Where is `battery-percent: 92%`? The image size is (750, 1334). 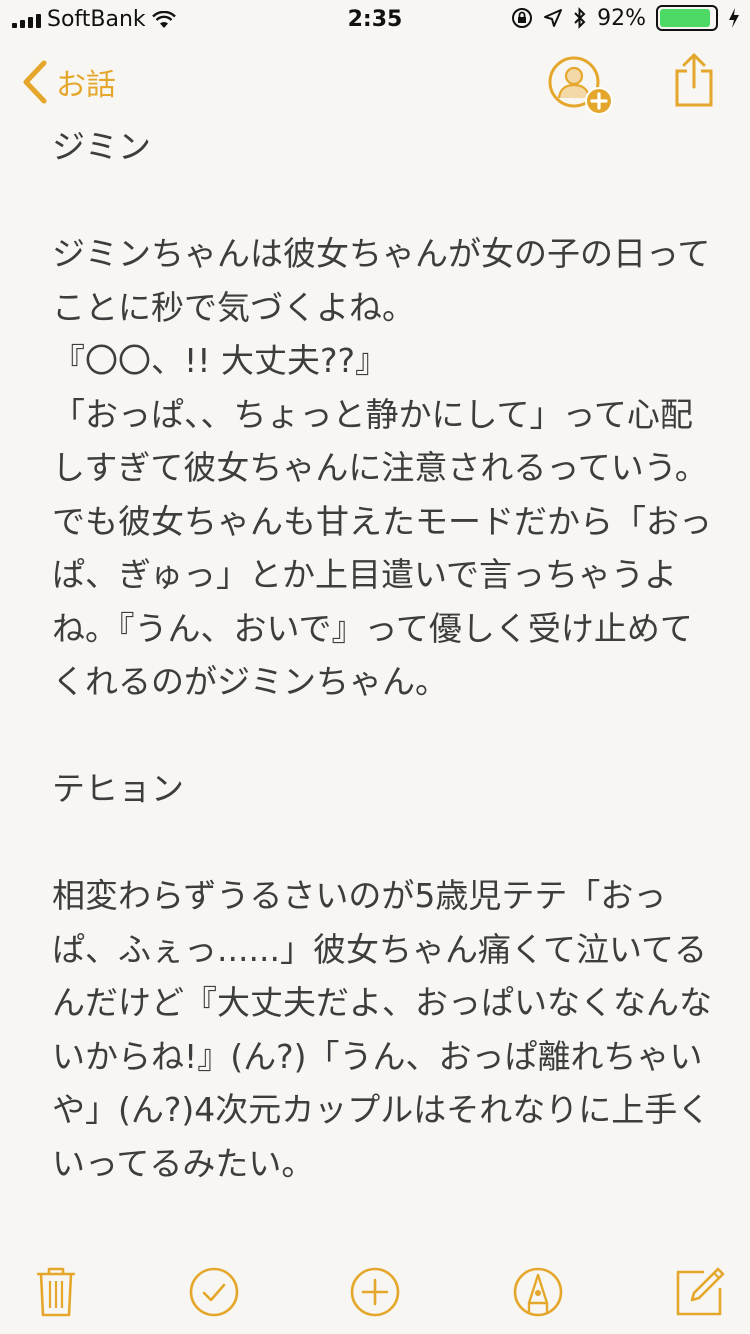 battery-percent: 92% is located at coordinates (621, 18).